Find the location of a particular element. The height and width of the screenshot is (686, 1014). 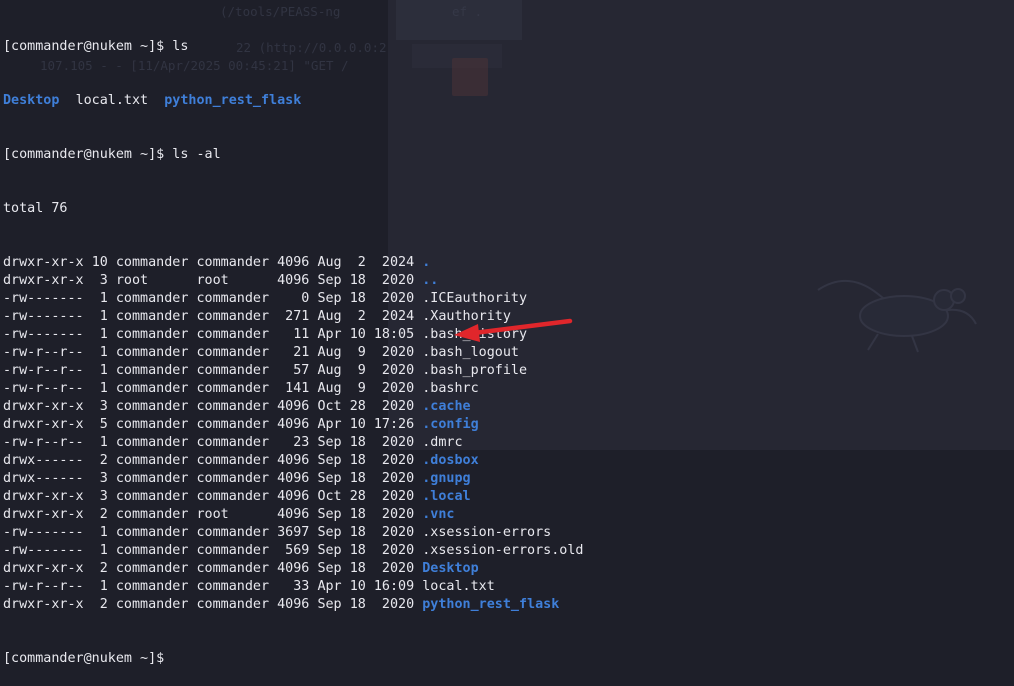

listing-day: 2 is located at coordinates (357, 316).